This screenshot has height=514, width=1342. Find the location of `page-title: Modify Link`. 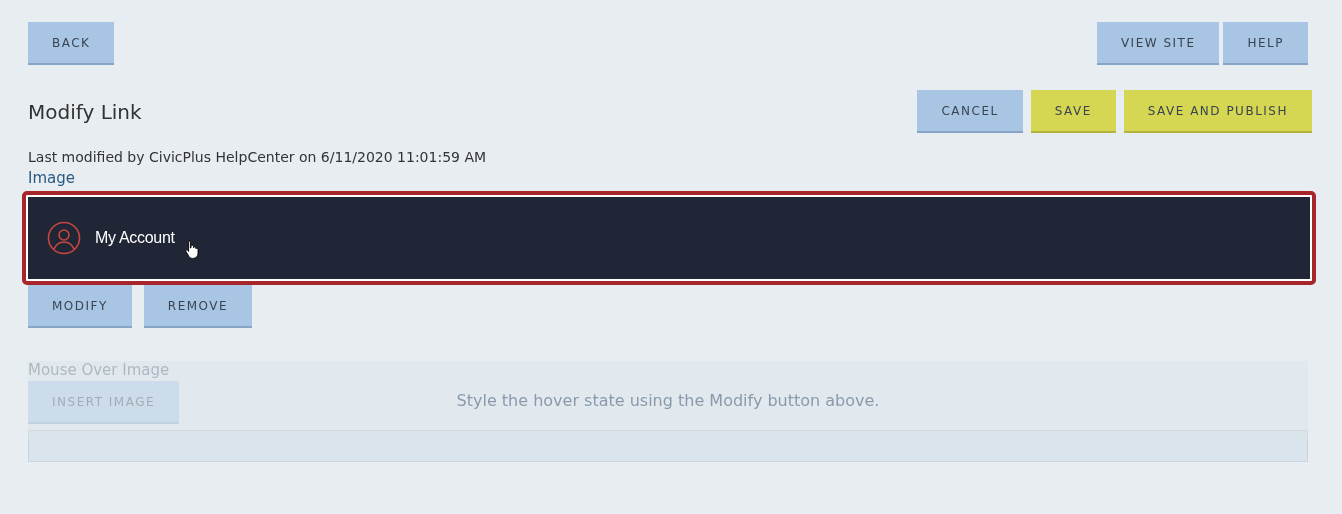

page-title: Modify Link is located at coordinates (85, 111).